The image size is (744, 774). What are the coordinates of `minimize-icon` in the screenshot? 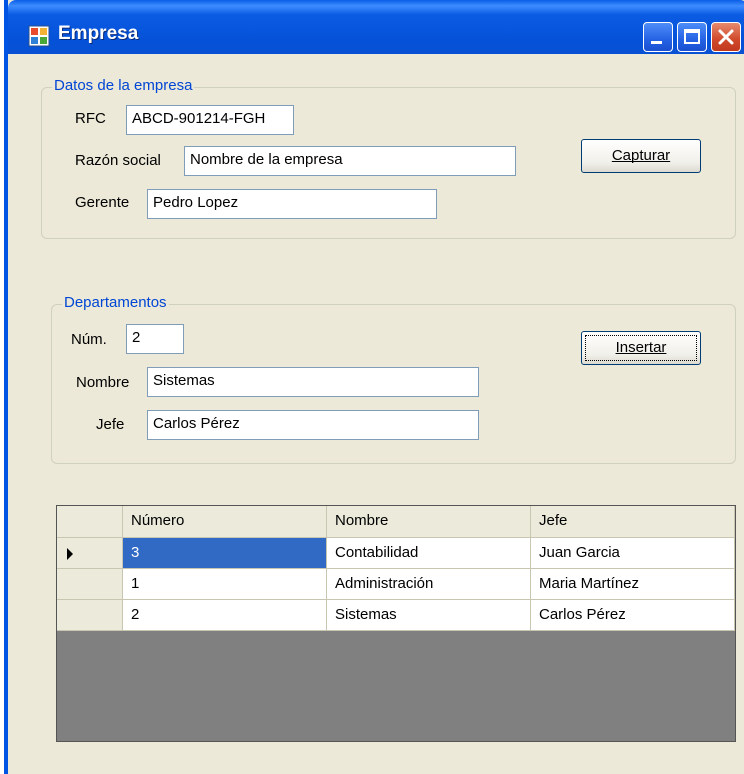 It's located at (656, 42).